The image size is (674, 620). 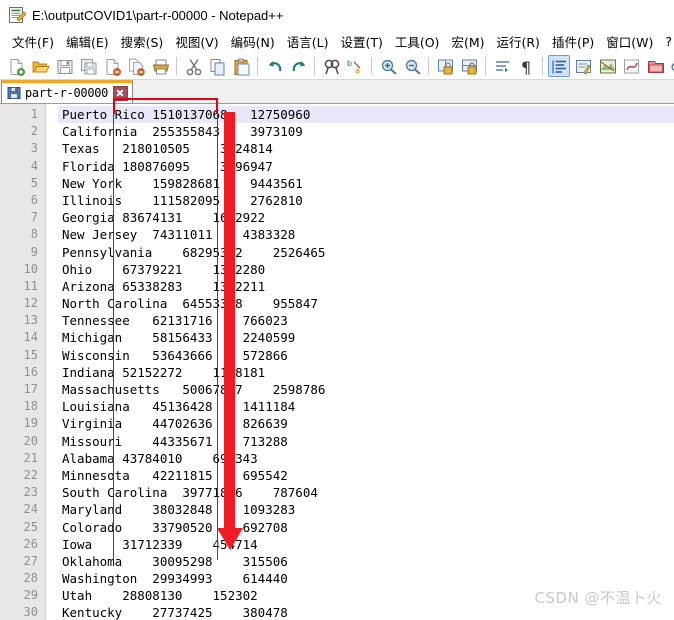 What do you see at coordinates (331, 66) in the screenshot?
I see `find-icon` at bounding box center [331, 66].